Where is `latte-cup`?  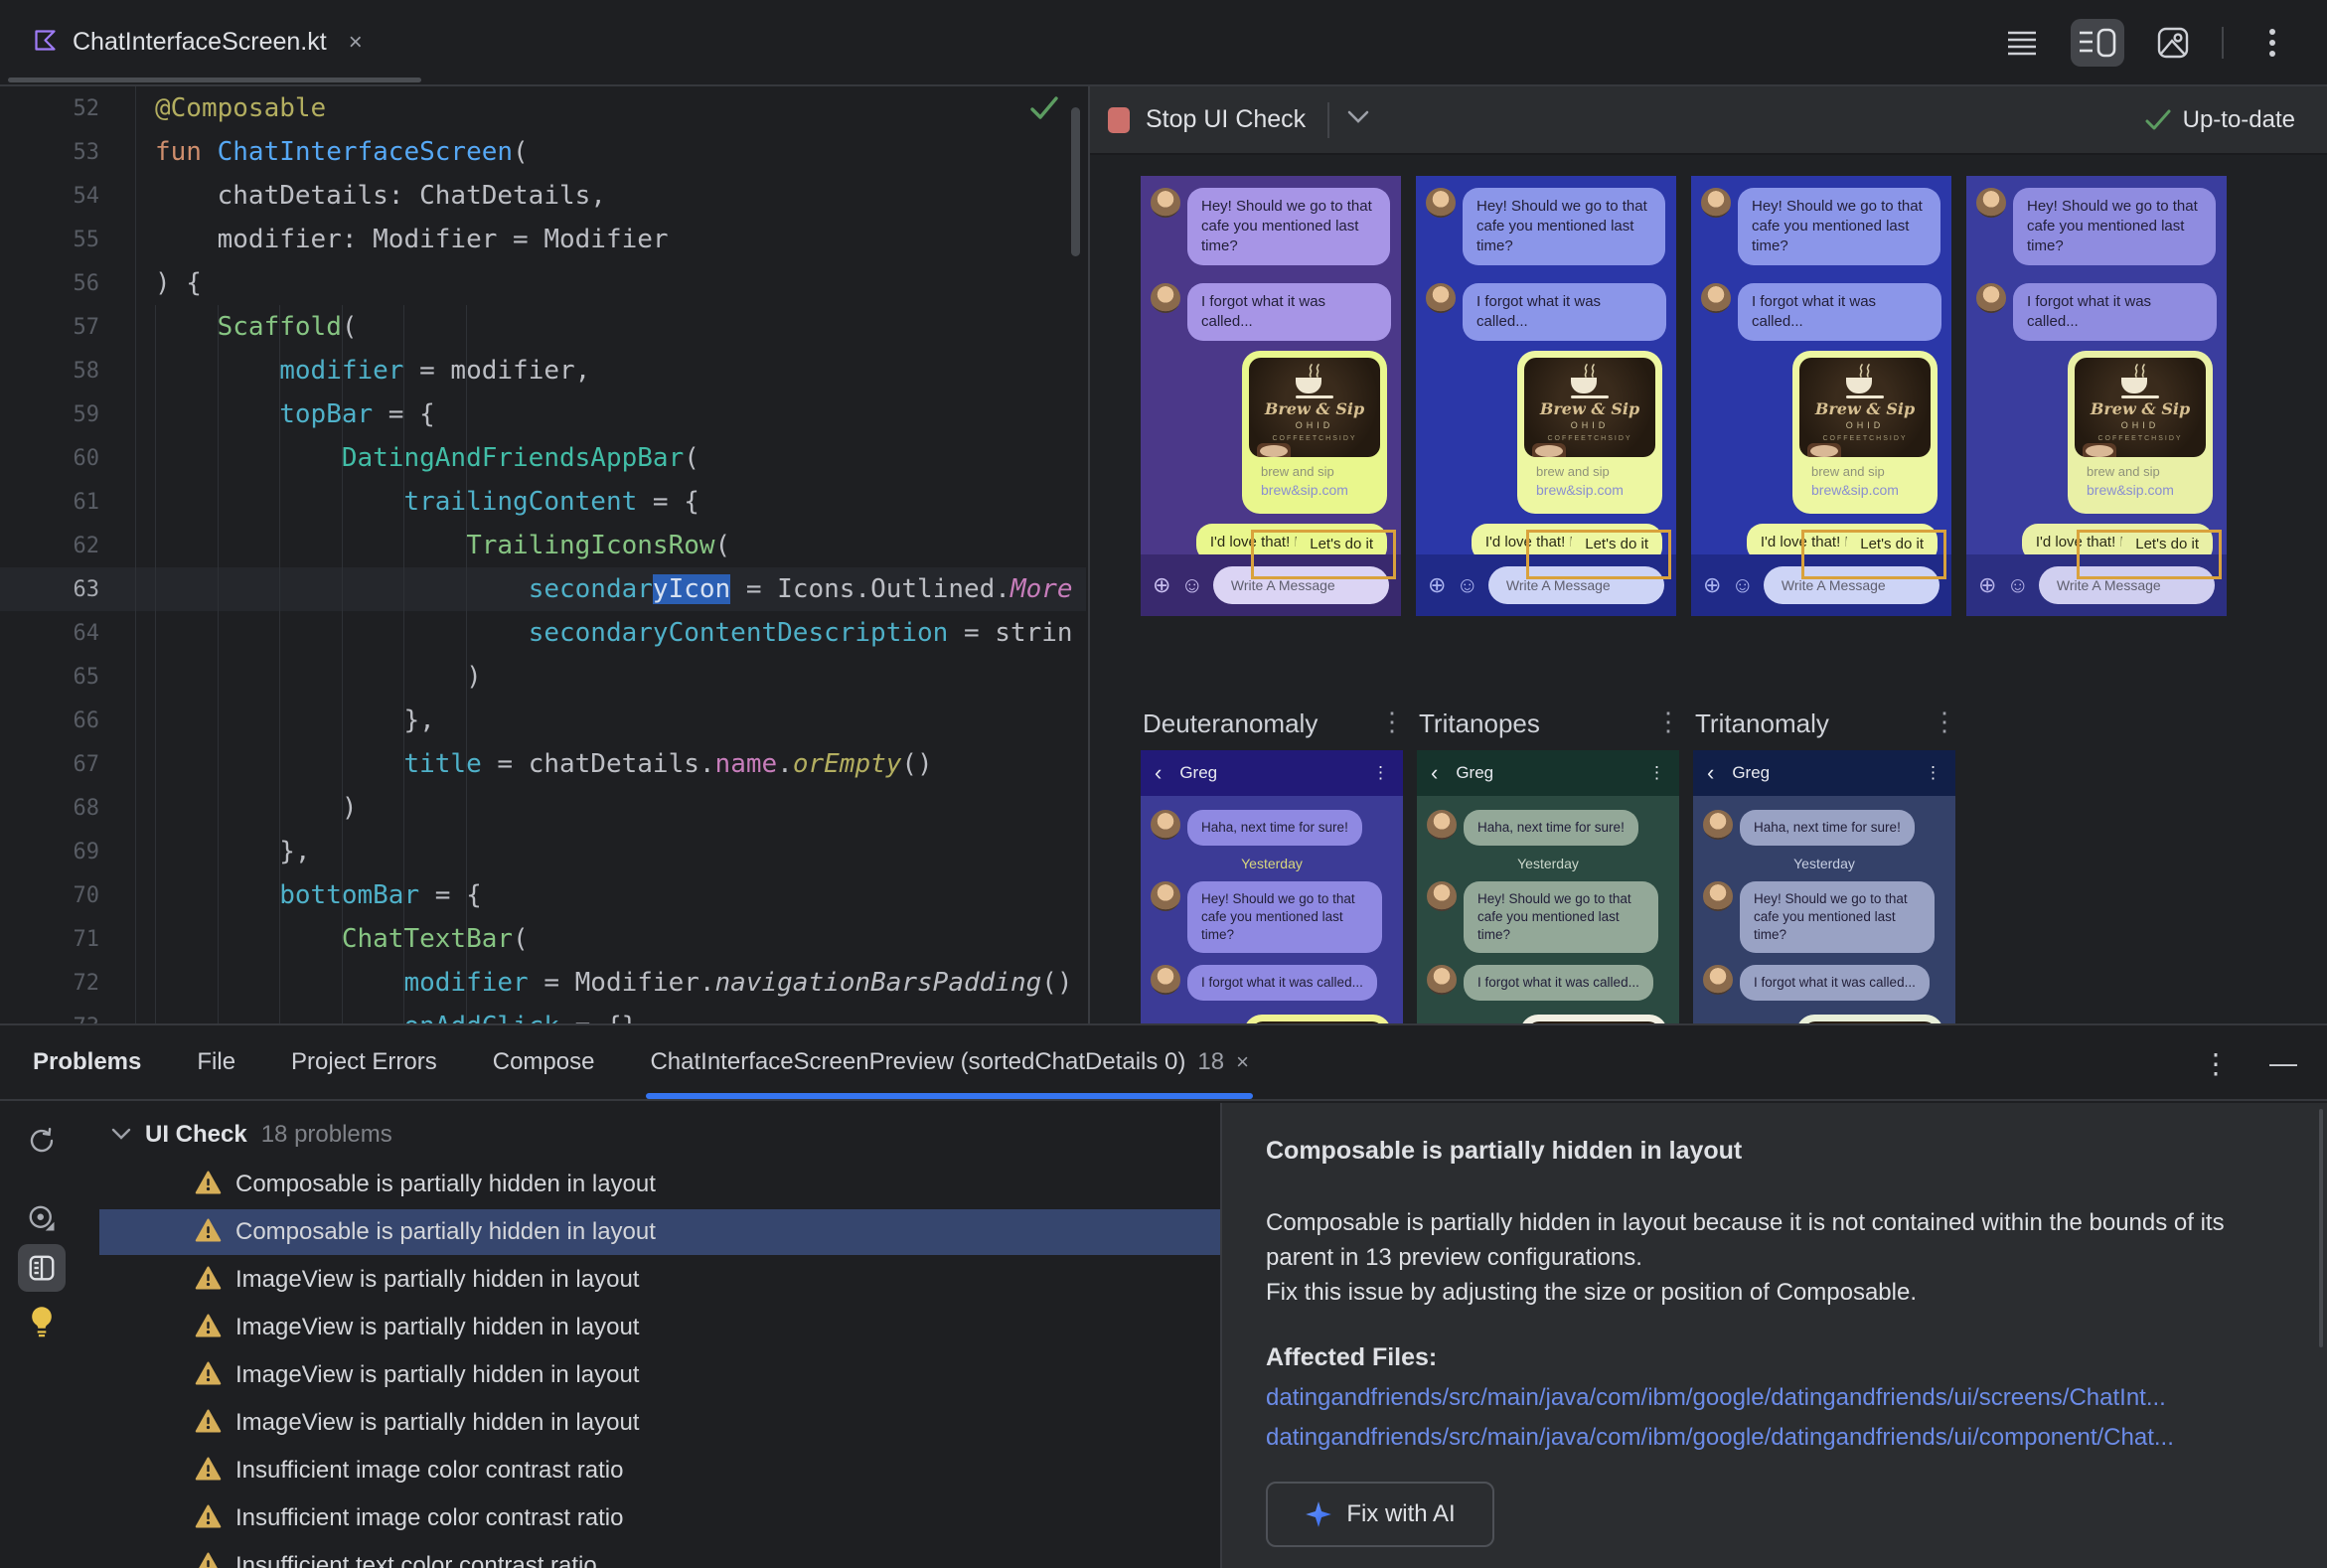 latte-cup is located at coordinates (1824, 450).